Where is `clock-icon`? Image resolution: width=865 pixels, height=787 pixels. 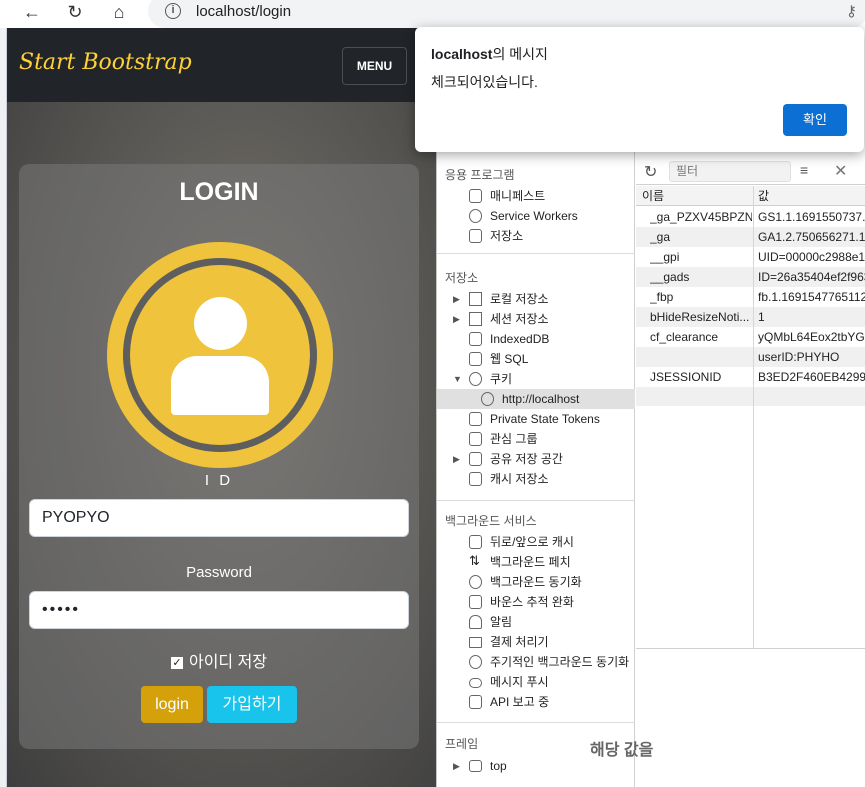
clock-icon is located at coordinates (475, 662).